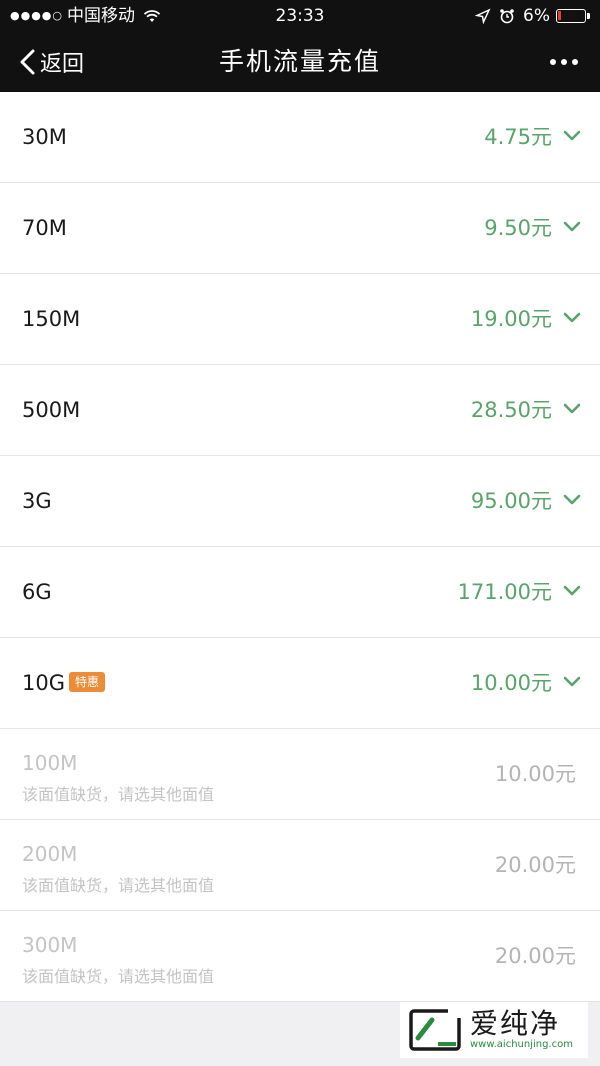  What do you see at coordinates (435, 1029) in the screenshot?
I see `watermark-logo-icon` at bounding box center [435, 1029].